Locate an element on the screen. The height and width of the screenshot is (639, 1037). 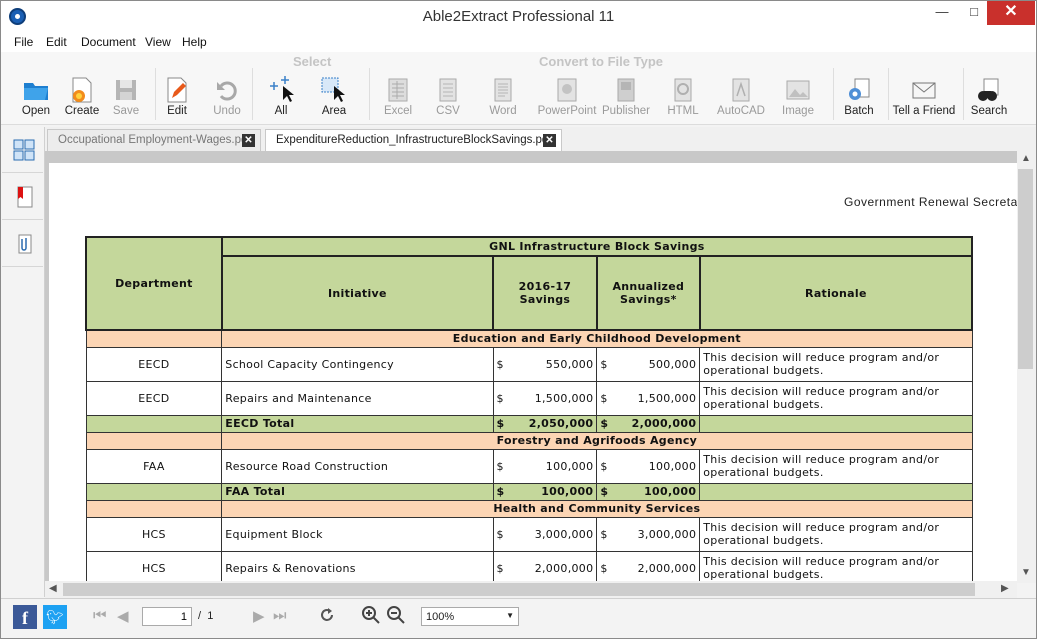
scroll-up-icon: ▲ is located at coordinates (1026, 158).